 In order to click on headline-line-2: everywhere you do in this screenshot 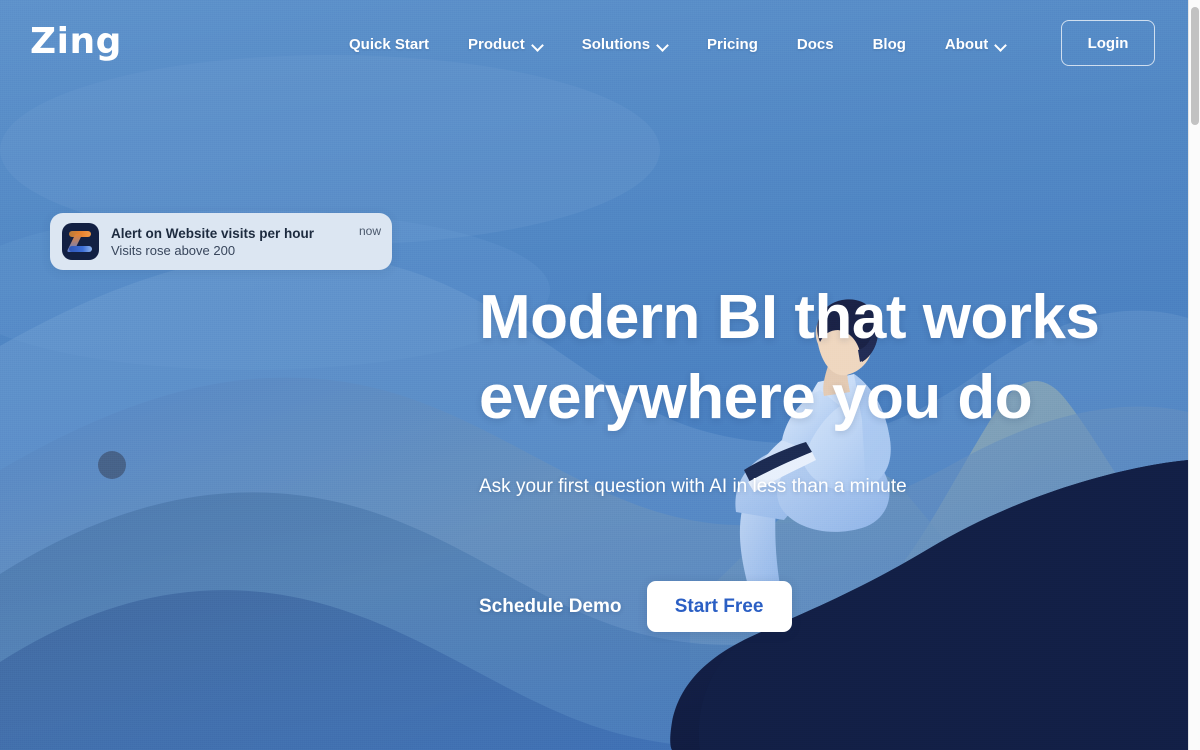, I will do `click(756, 397)`.